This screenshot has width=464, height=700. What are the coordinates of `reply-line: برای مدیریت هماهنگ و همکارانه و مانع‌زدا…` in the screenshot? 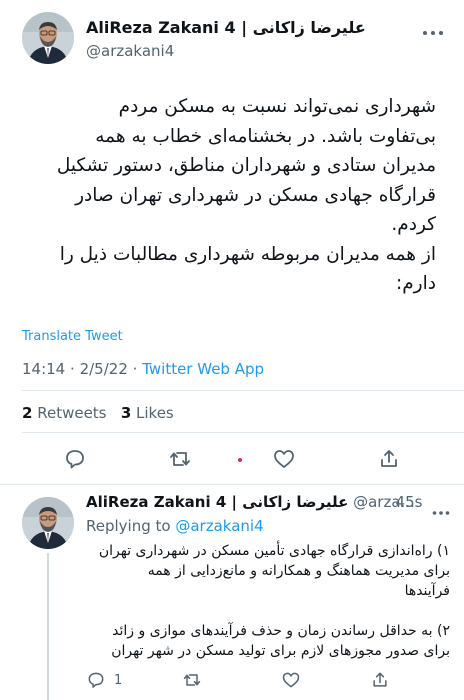 It's located at (298, 571).